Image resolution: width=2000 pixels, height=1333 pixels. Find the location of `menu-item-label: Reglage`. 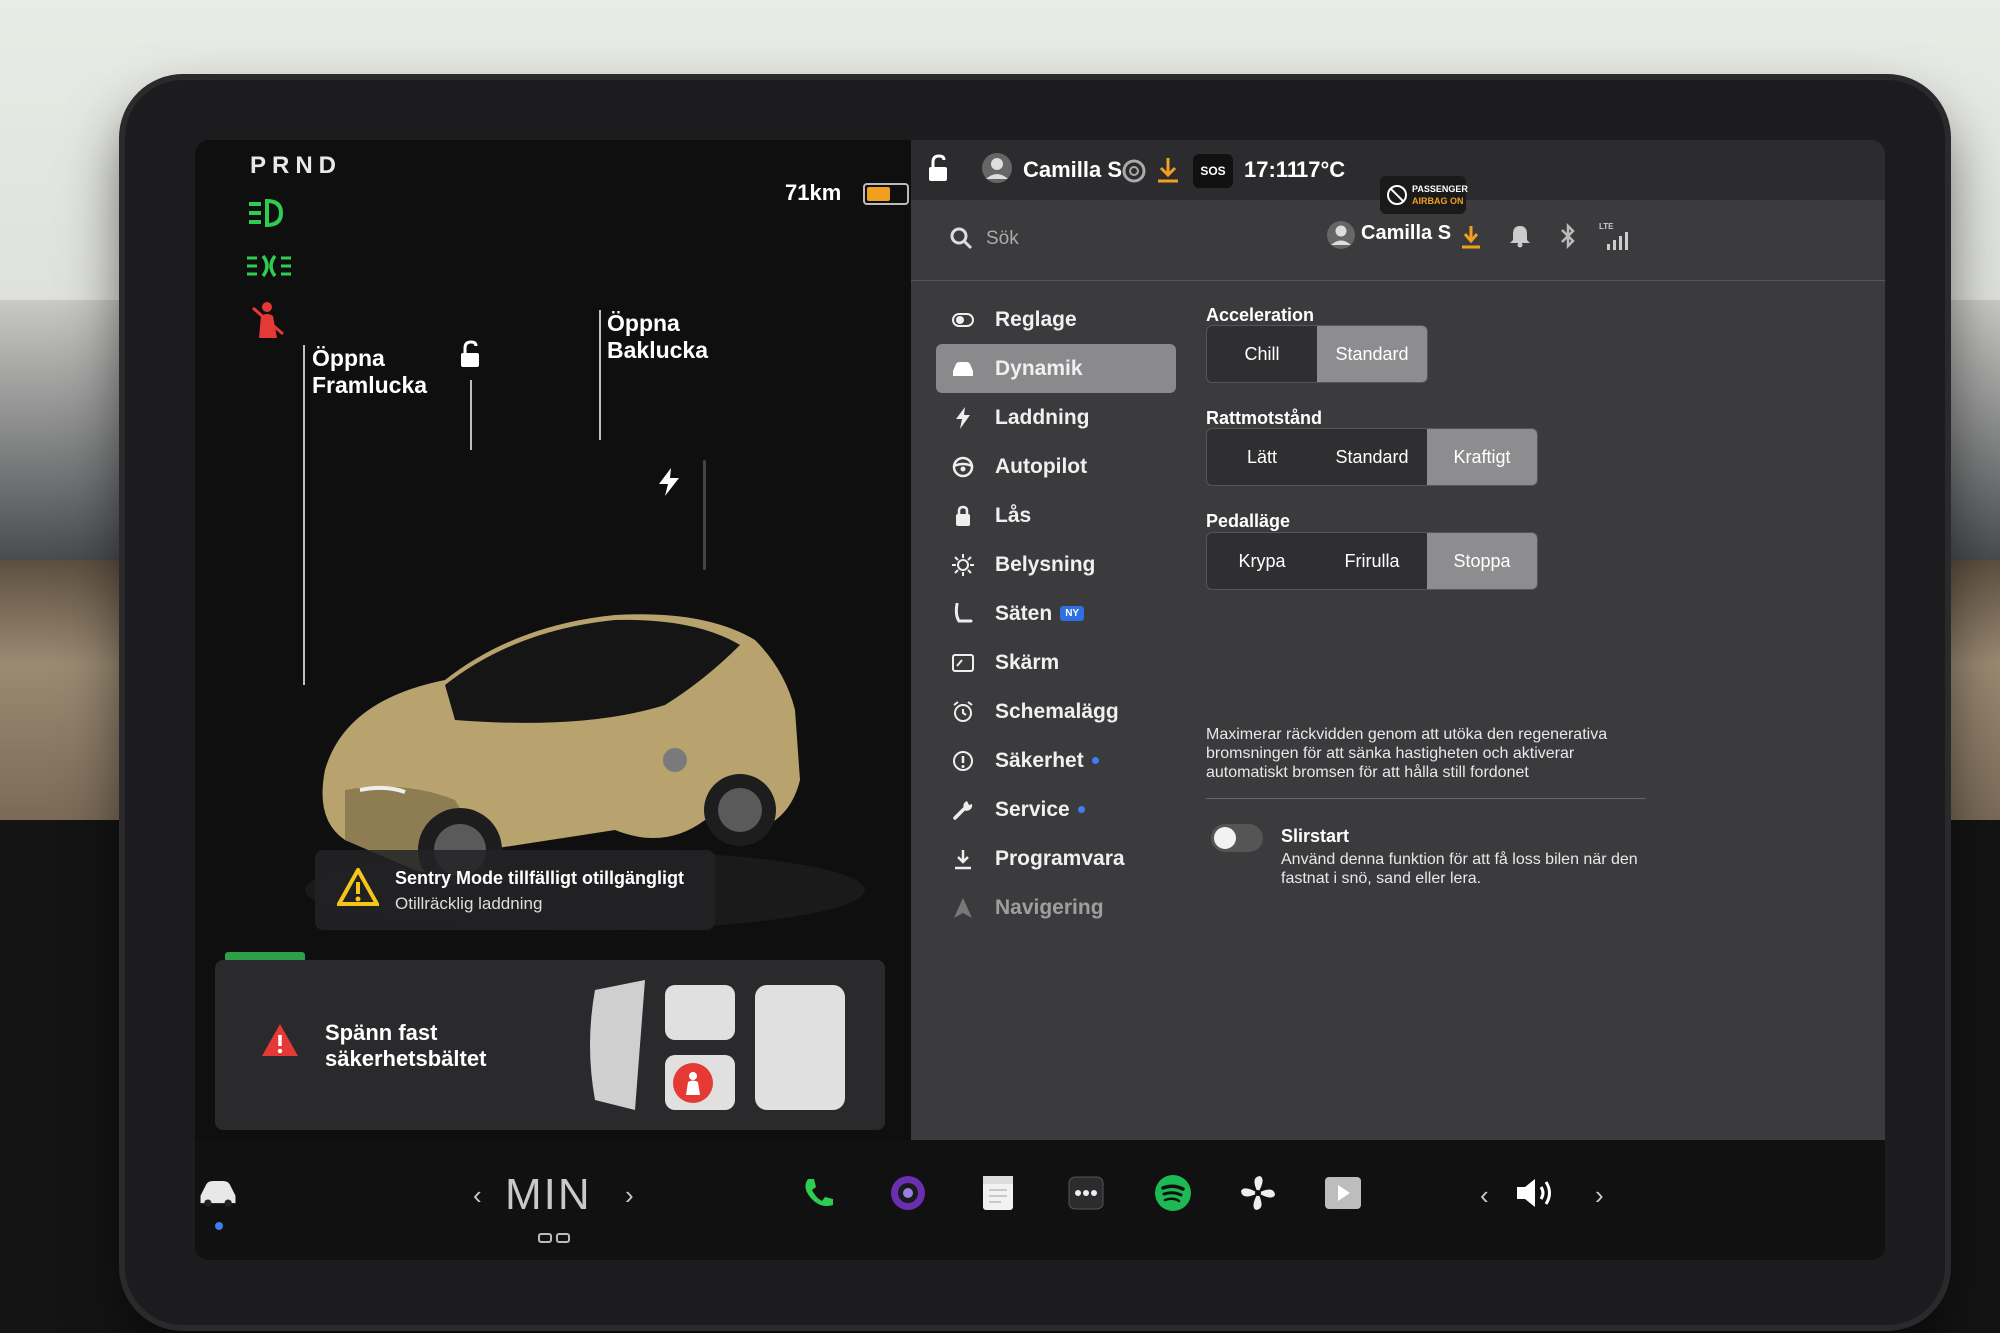

menu-item-label: Reglage is located at coordinates (1036, 319).